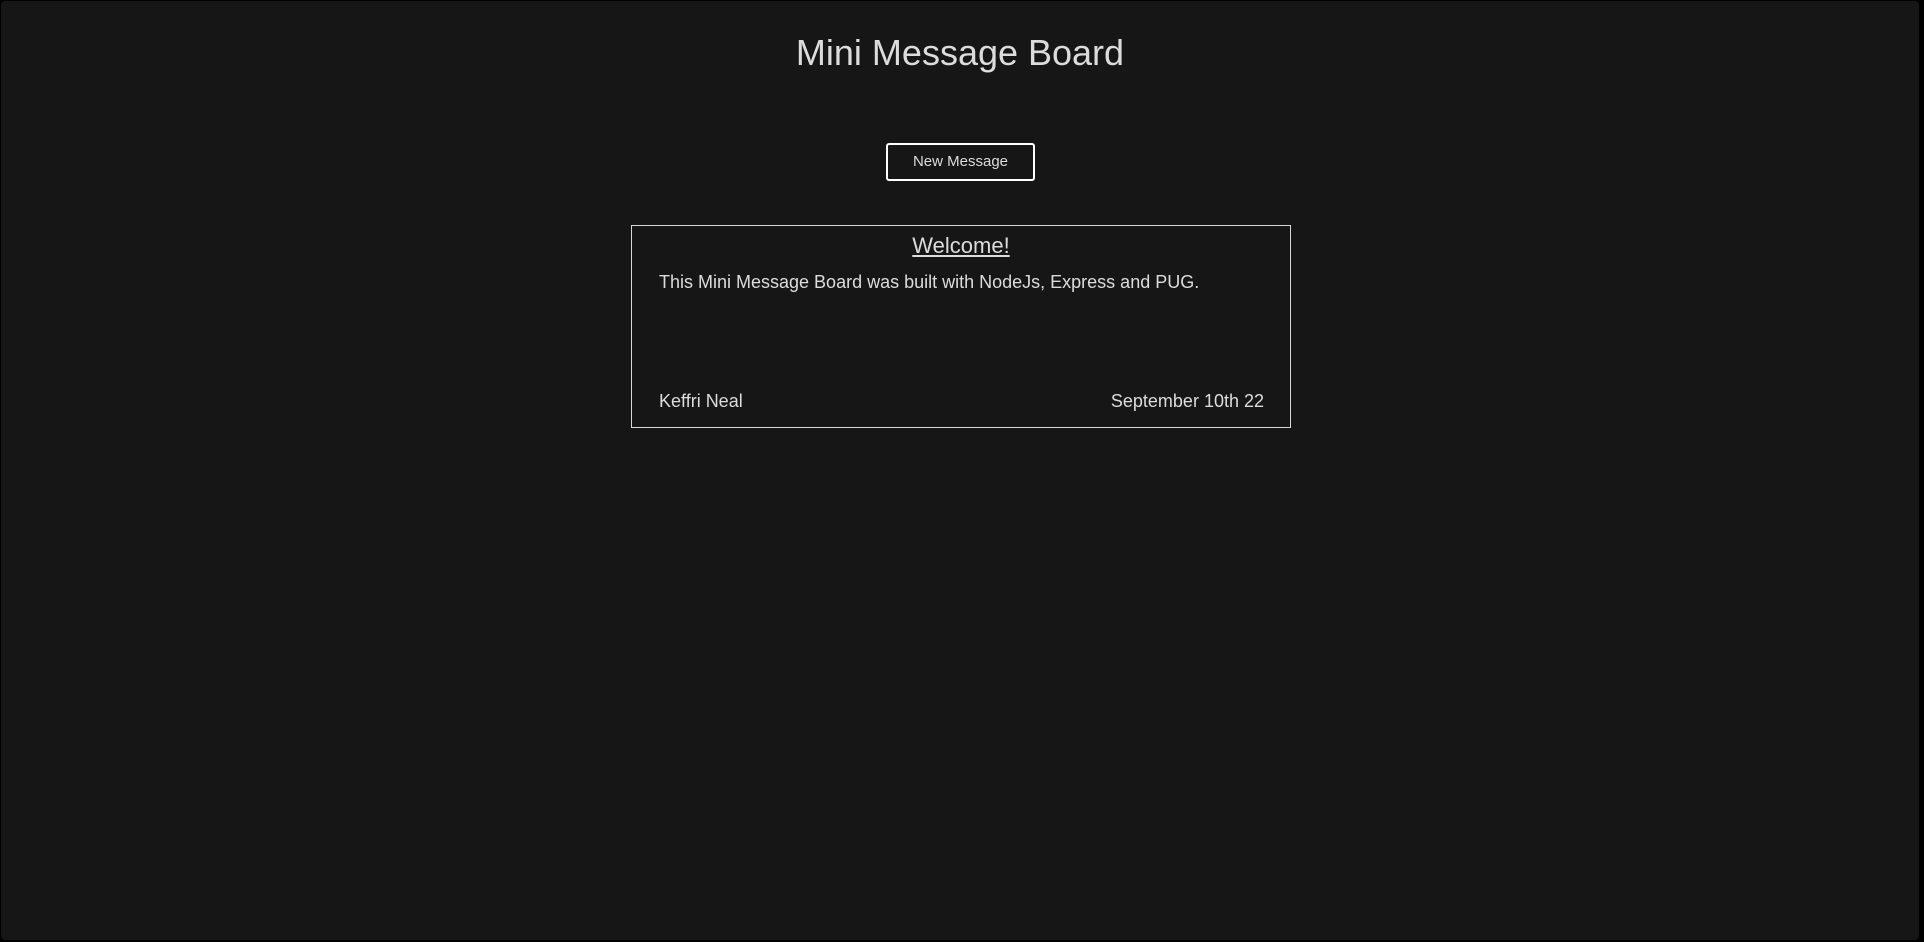 The height and width of the screenshot is (942, 1924). I want to click on new-message-button: New Message, so click(960, 162).